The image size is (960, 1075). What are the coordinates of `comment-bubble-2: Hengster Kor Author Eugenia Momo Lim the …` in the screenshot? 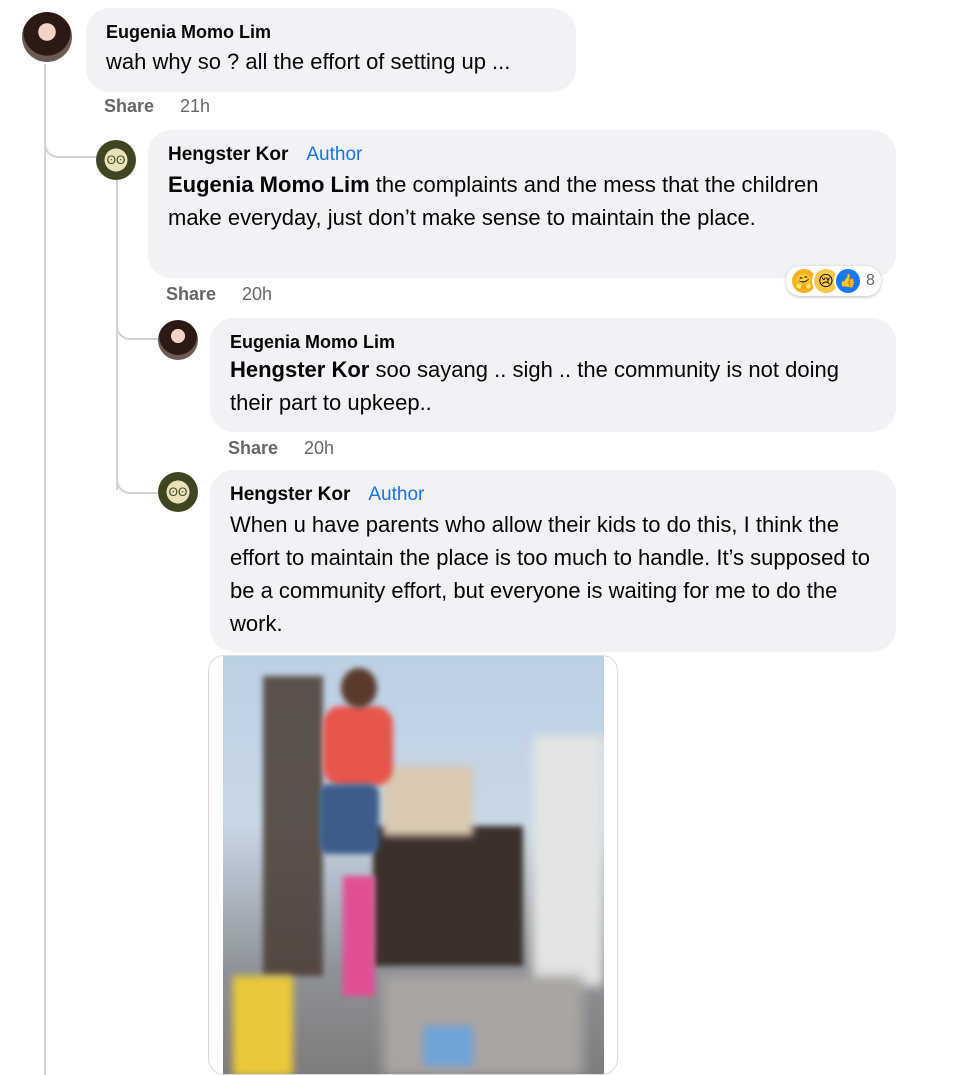 It's located at (522, 204).